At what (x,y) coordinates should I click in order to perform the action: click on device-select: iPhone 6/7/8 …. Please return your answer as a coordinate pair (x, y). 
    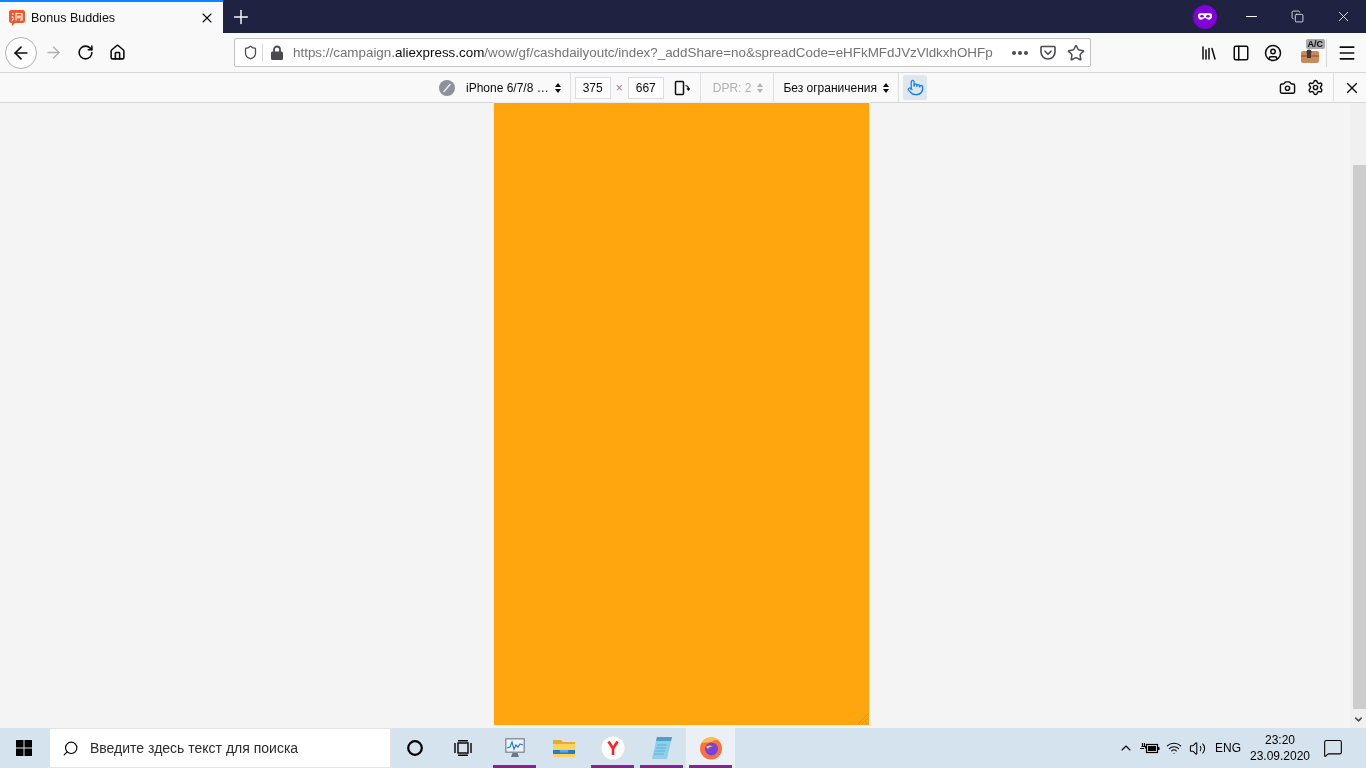
    Looking at the image, I should click on (513, 87).